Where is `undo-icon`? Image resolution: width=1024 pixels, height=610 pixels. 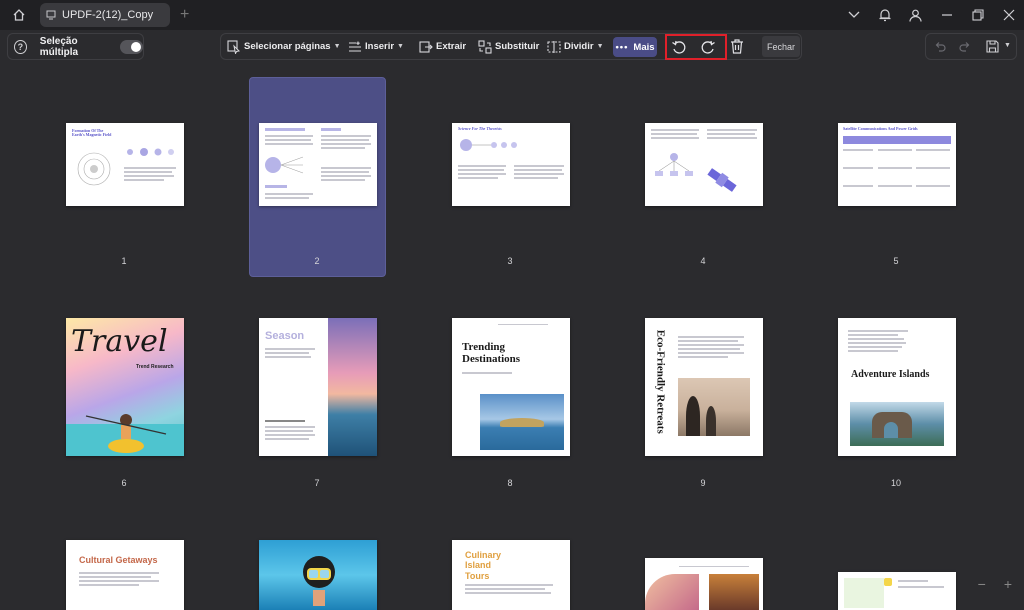 undo-icon is located at coordinates (940, 46).